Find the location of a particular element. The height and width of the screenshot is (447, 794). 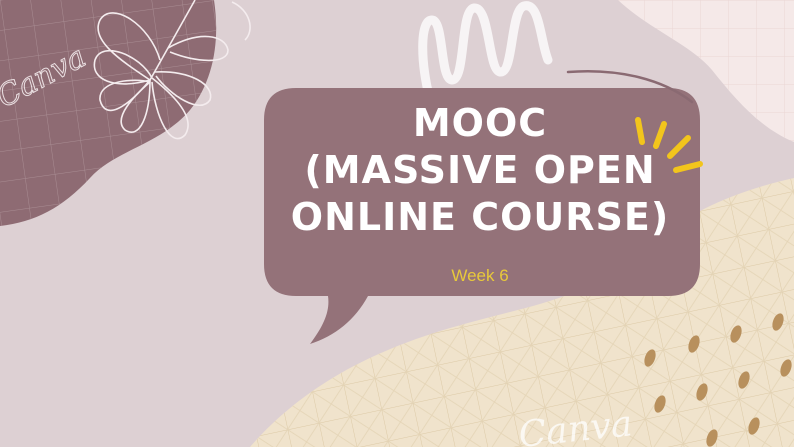

title-line: (MASSIVE OPEN is located at coordinates (480, 170).